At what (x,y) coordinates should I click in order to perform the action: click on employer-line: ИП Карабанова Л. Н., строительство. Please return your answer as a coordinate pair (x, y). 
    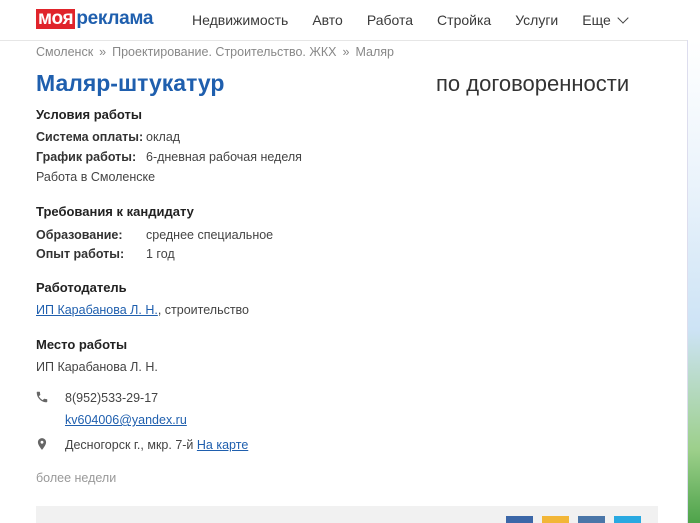
    Looking at the image, I should click on (142, 310).